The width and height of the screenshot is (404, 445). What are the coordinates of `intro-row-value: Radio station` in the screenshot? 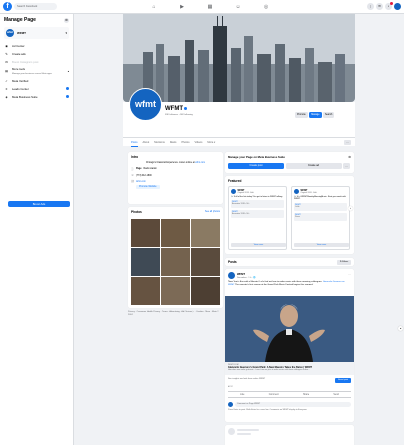 It's located at (150, 169).